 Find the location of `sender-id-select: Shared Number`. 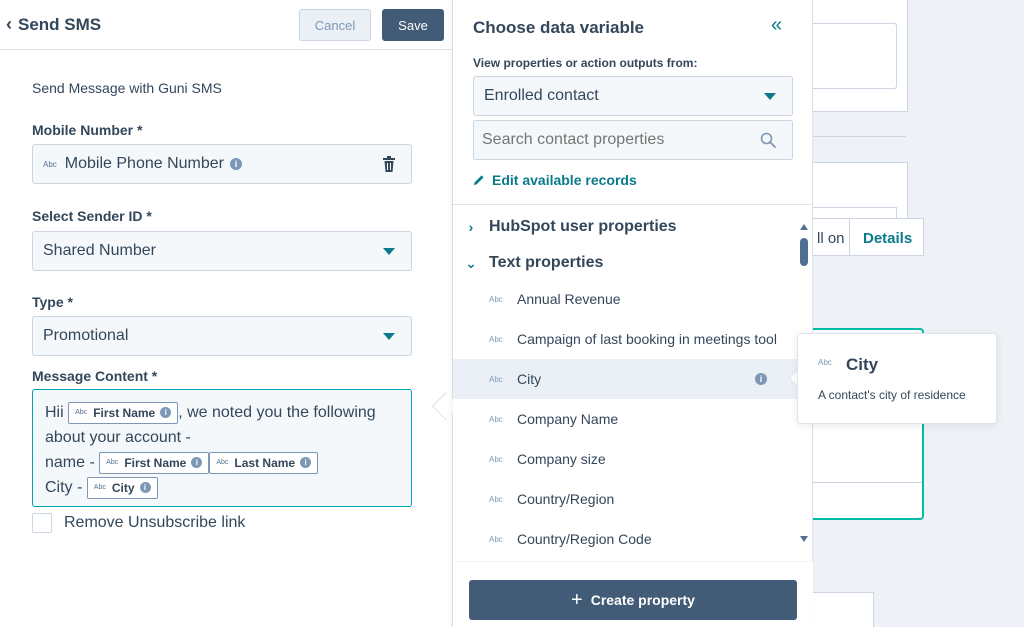

sender-id-select: Shared Number is located at coordinates (222, 251).